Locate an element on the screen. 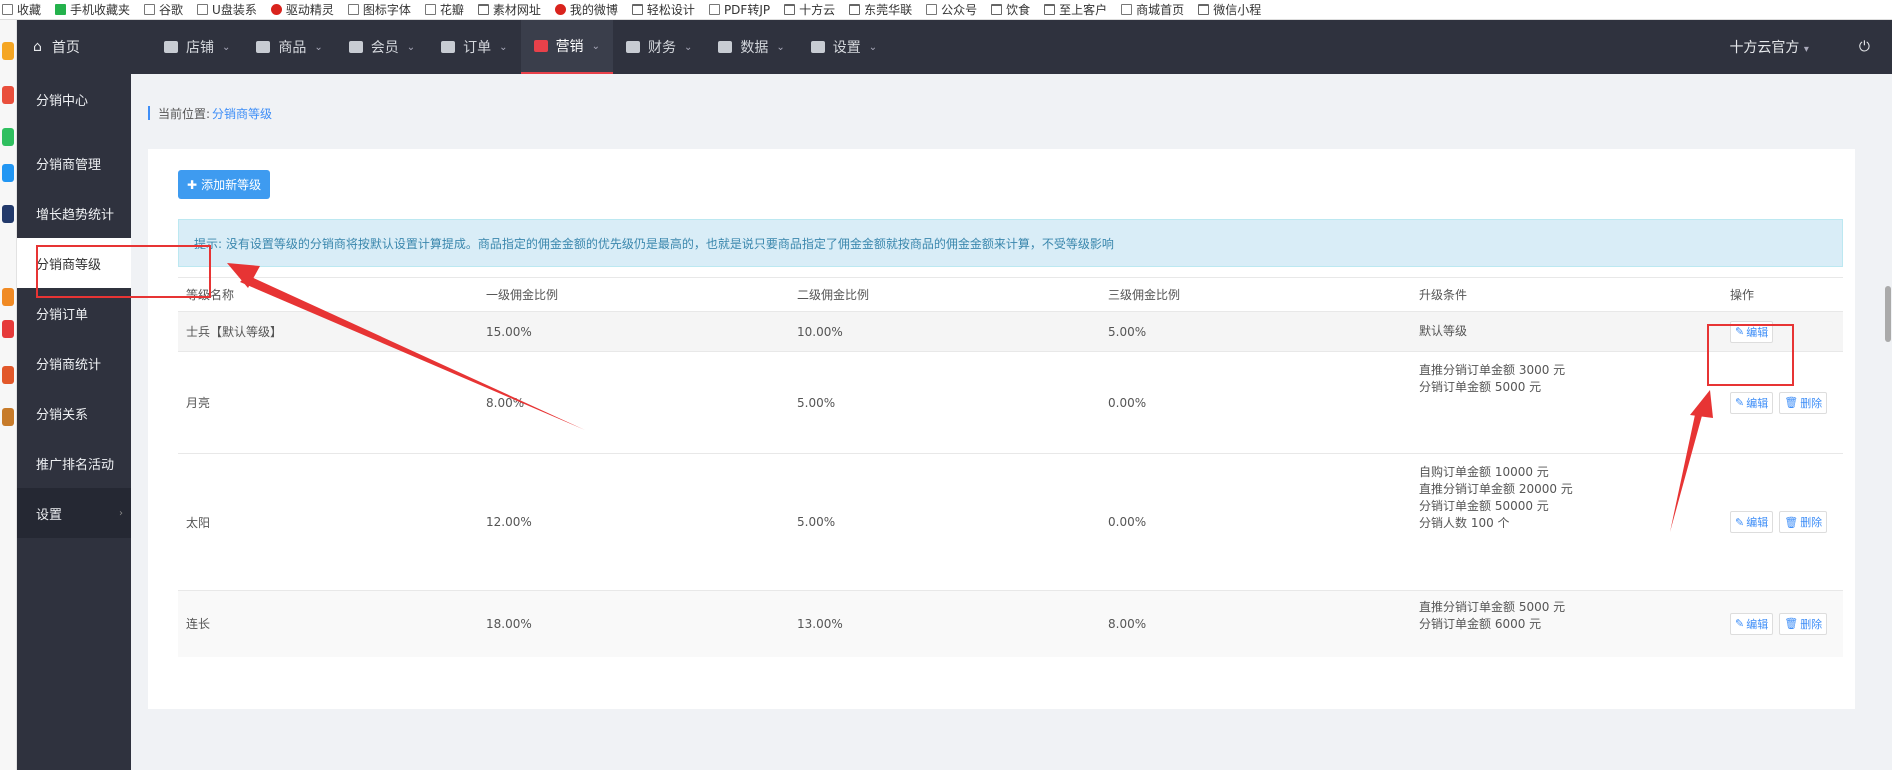  chevron-right-icon: › is located at coordinates (121, 513).